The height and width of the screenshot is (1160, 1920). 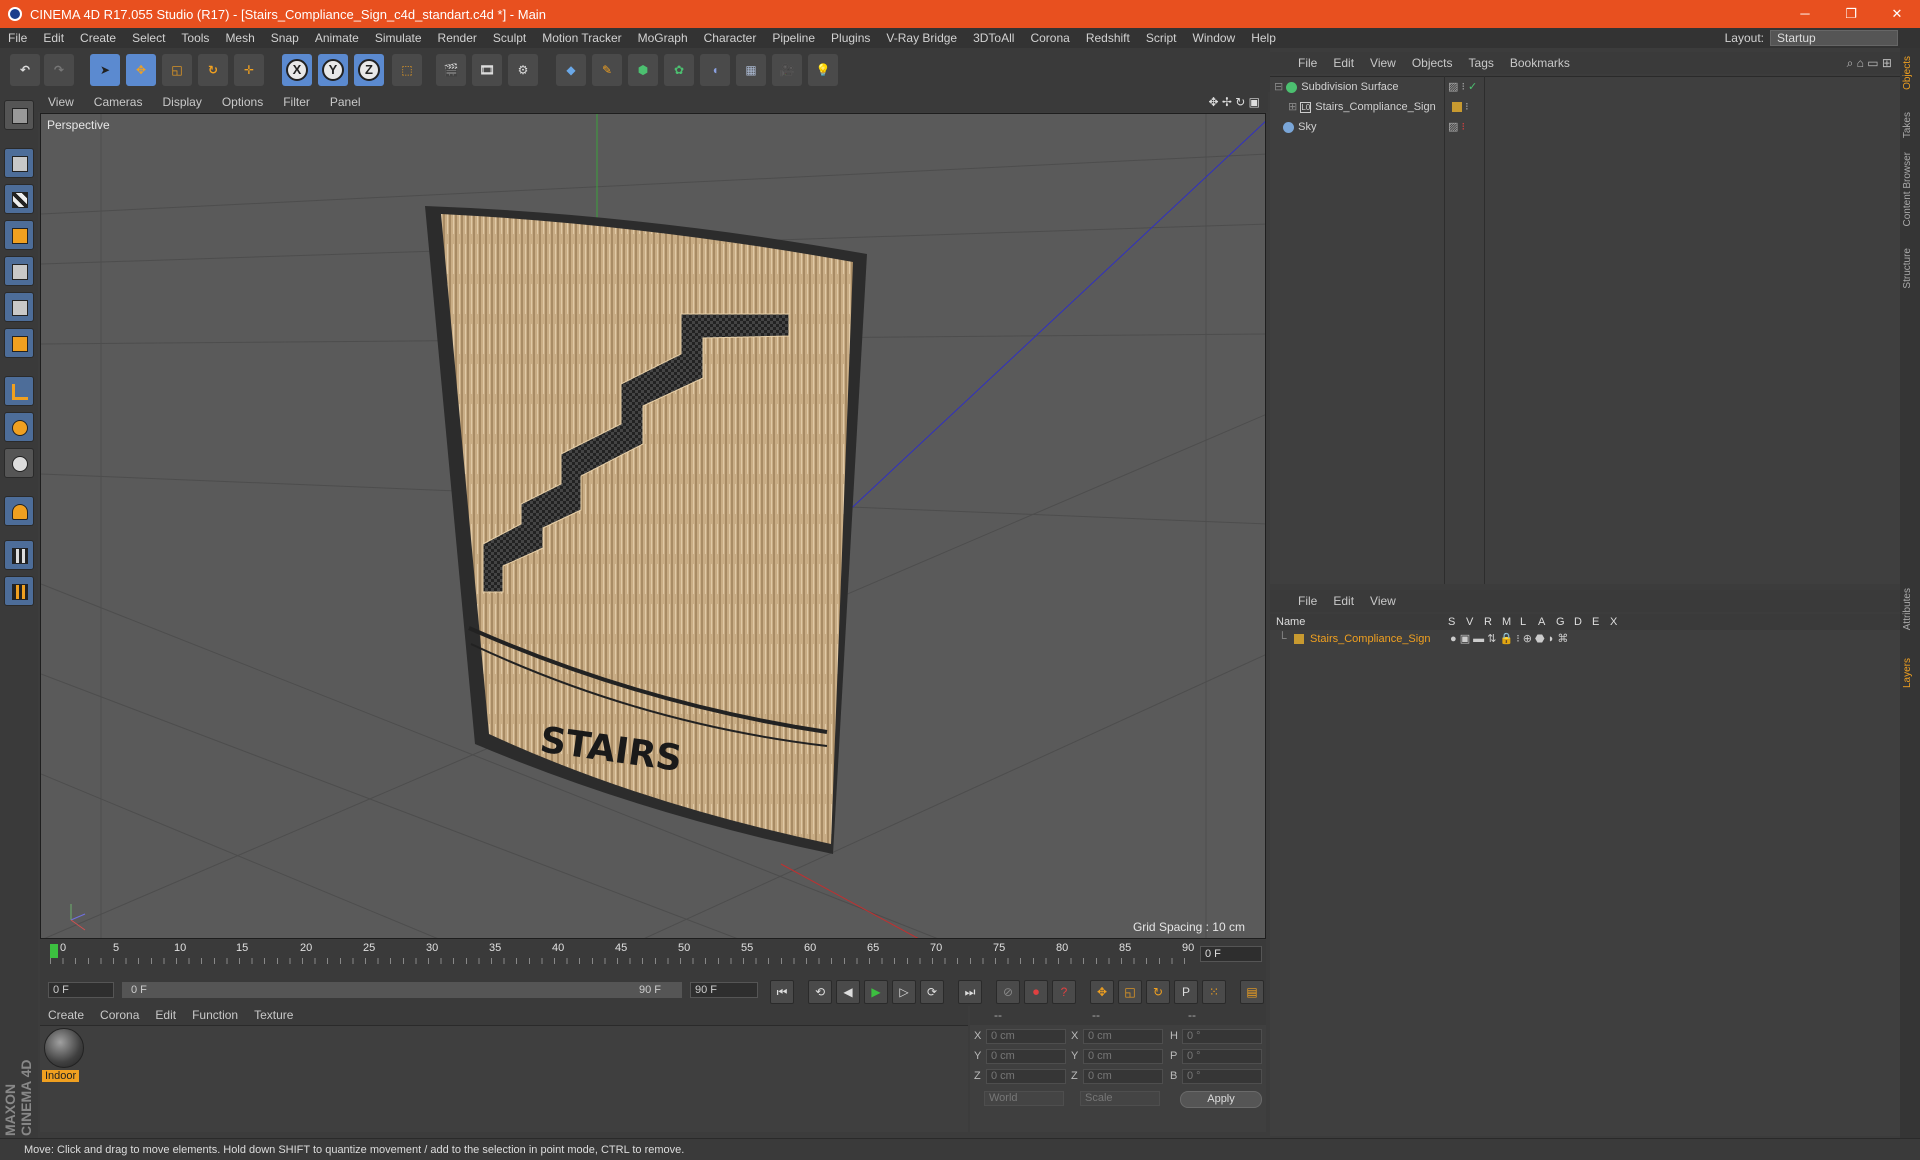 I want to click on menu-window: Window, so click(x=1214, y=38).